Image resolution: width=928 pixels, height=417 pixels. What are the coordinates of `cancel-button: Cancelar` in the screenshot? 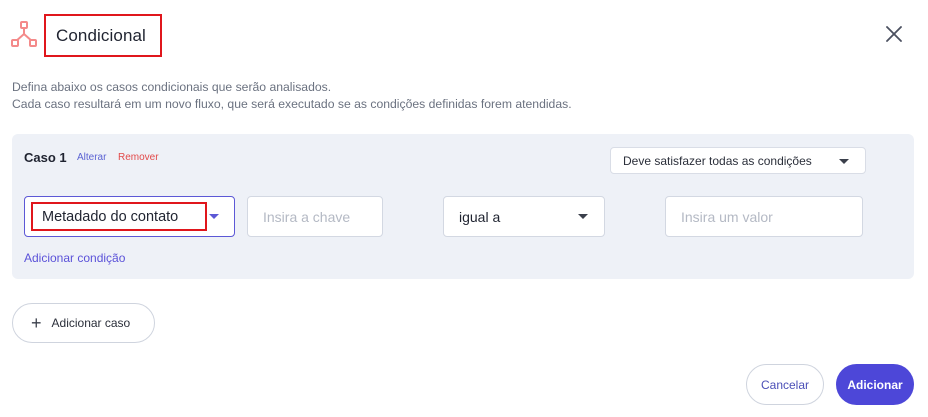 It's located at (785, 384).